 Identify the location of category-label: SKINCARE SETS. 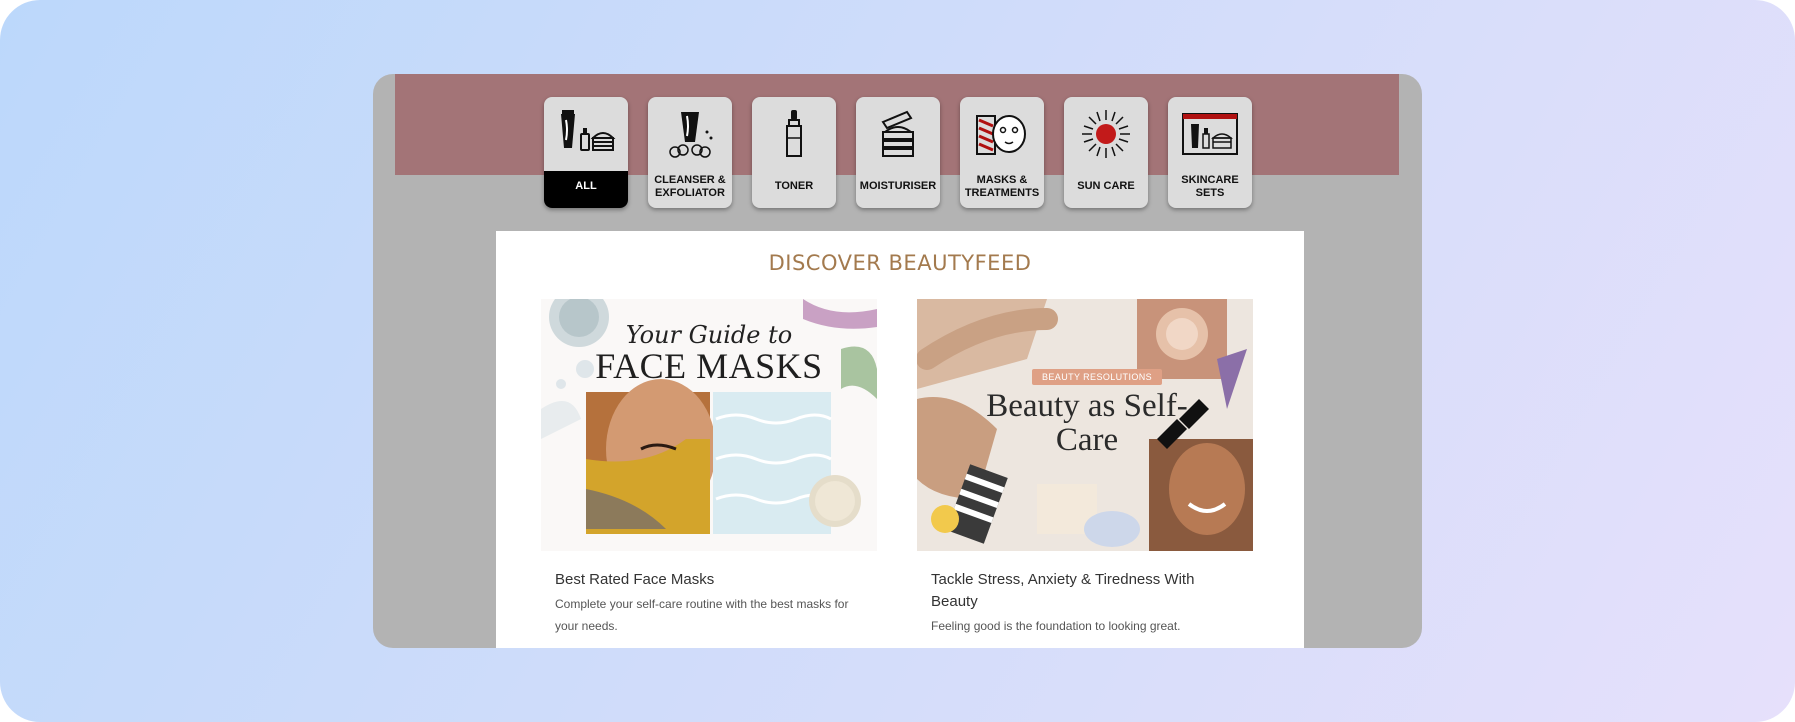
(1210, 186).